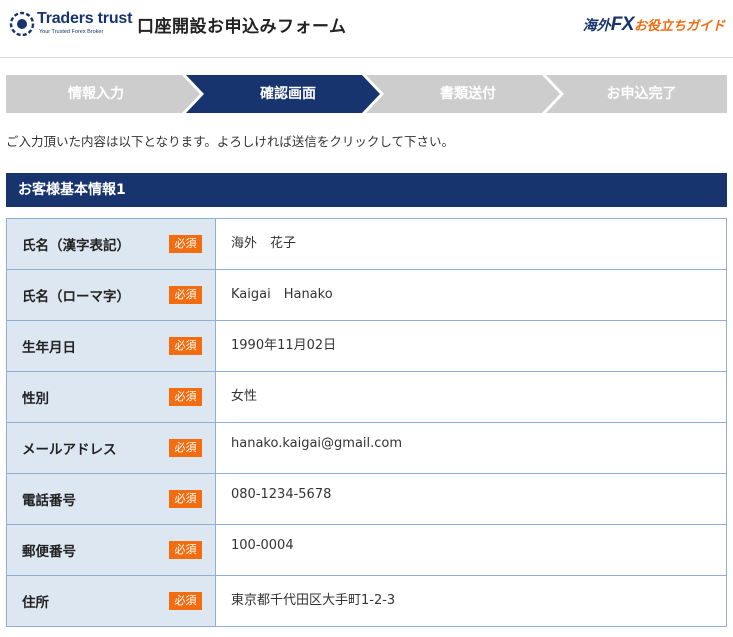  I want to click on field-label-text: 氏名（漢字表記）, so click(76, 246).